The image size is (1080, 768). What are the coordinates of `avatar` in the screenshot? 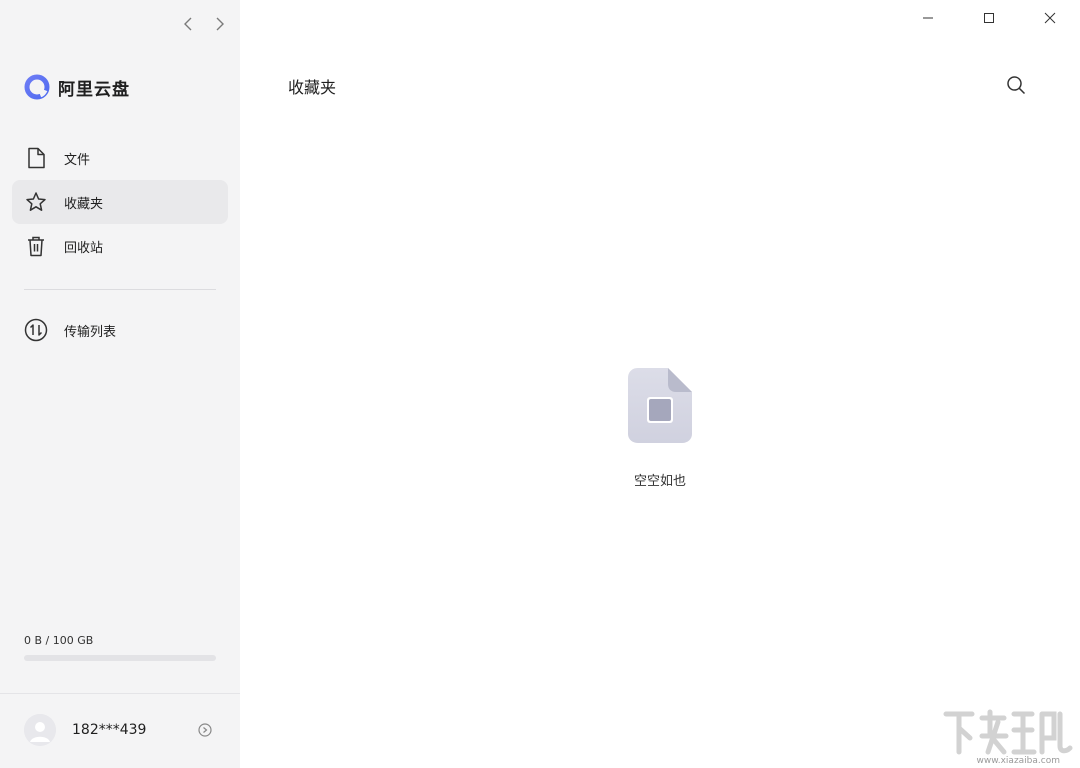 It's located at (40, 730).